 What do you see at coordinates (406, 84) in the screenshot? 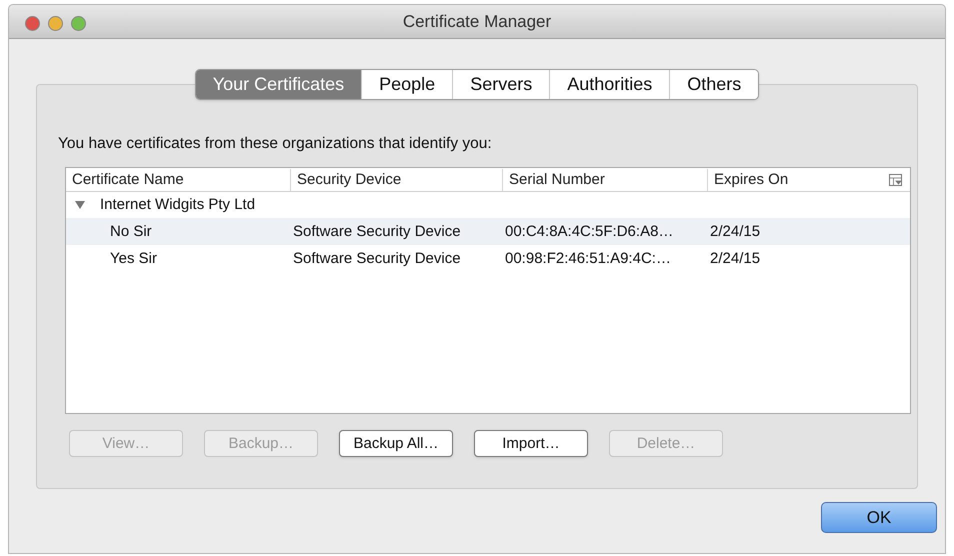
I see `tab: People` at bounding box center [406, 84].